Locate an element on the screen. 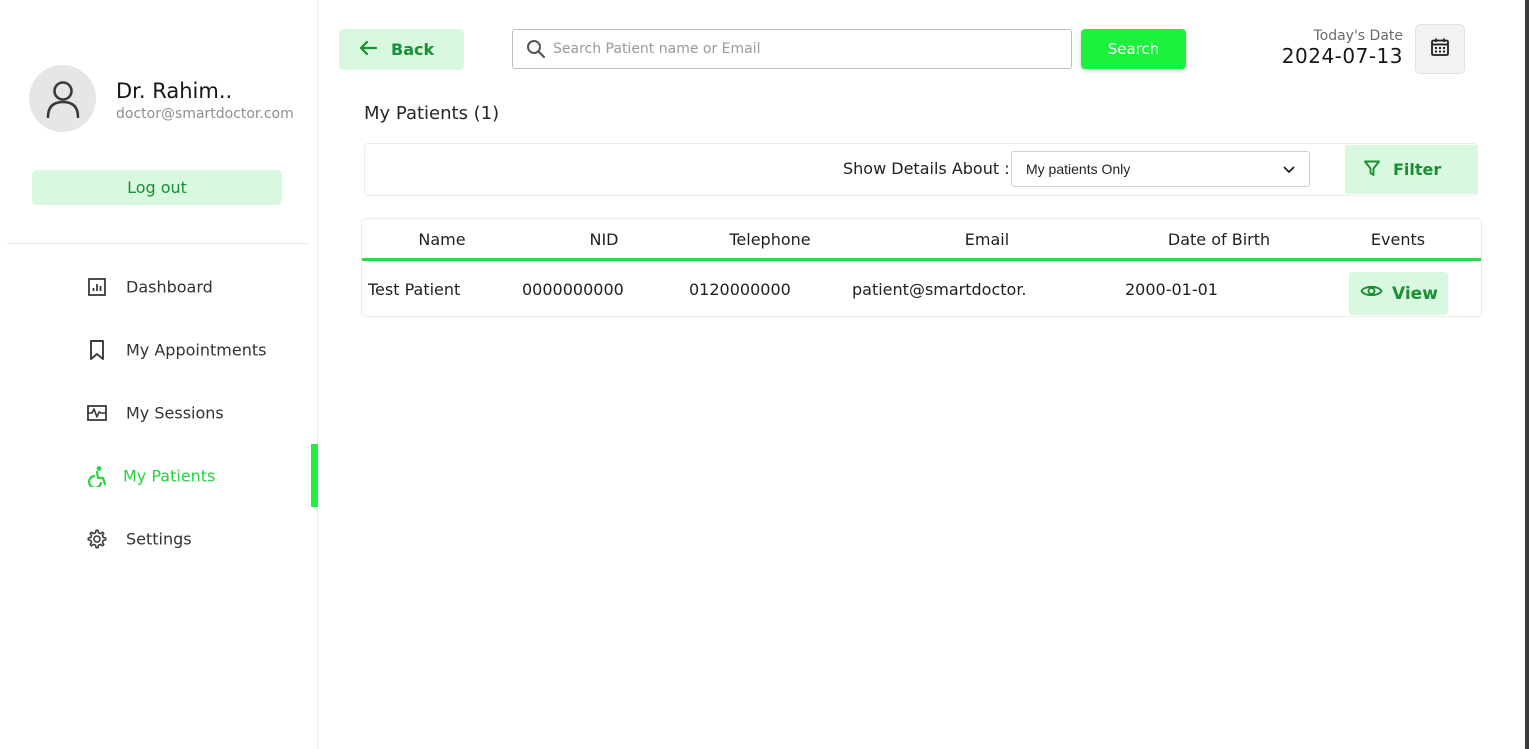  back-button: Back is located at coordinates (401, 49).